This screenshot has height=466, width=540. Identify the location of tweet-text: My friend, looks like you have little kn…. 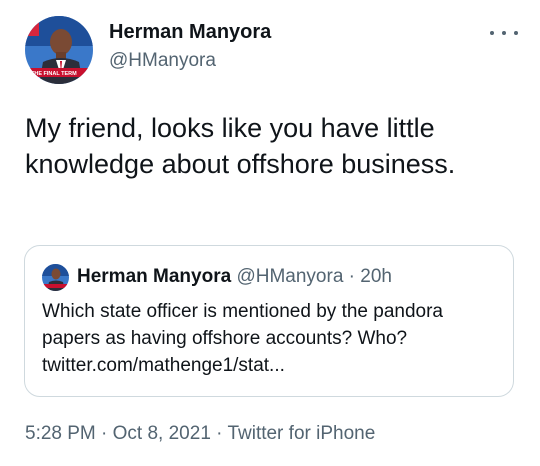
(240, 146).